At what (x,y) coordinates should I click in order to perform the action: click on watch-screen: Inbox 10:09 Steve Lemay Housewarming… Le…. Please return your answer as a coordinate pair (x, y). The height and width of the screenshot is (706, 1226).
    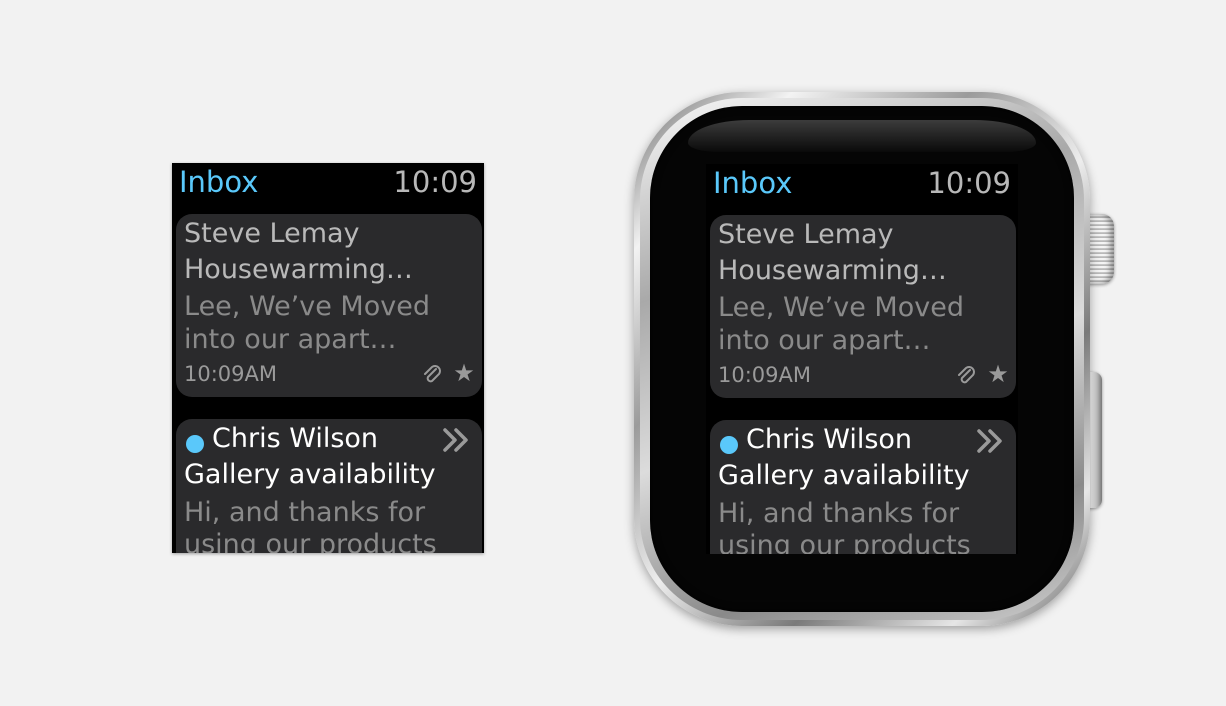
    Looking at the image, I should click on (862, 359).